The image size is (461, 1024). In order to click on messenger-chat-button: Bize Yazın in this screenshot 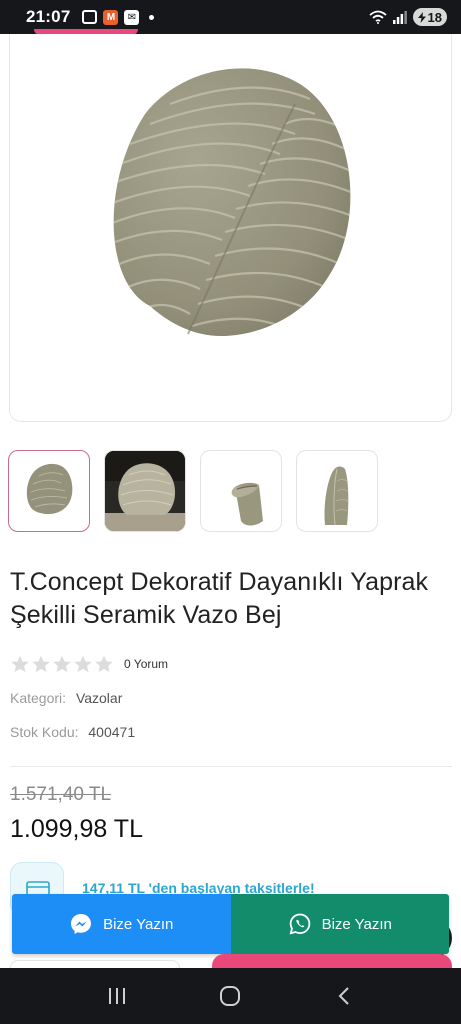, I will do `click(121, 924)`.